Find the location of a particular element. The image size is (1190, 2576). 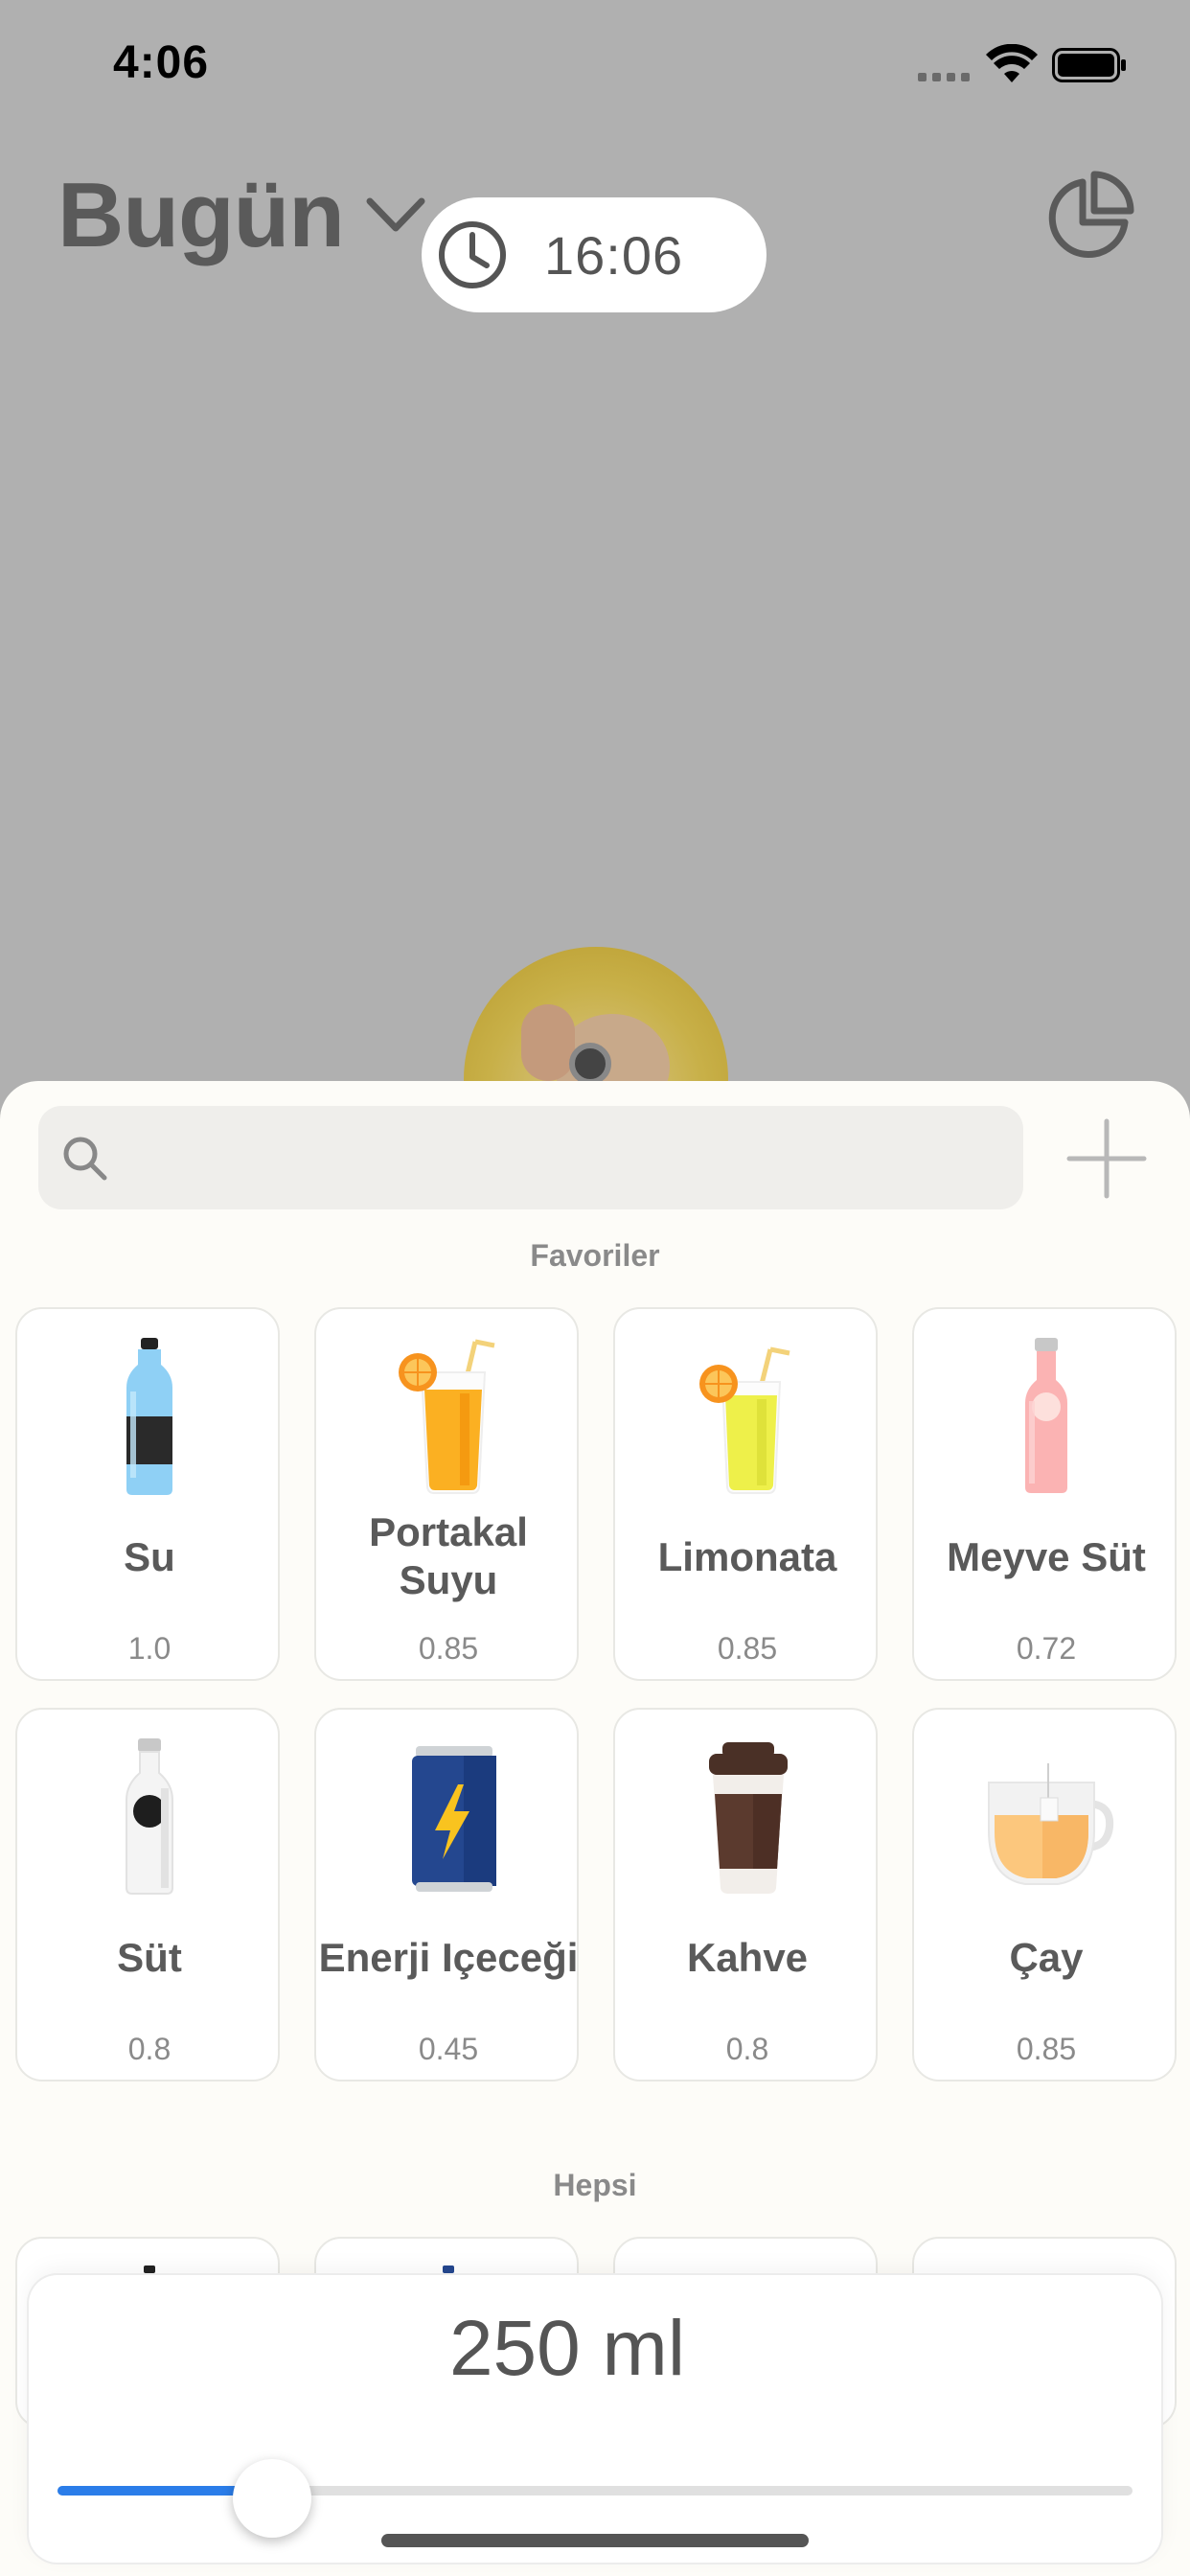

search-input is located at coordinates (565, 1157).